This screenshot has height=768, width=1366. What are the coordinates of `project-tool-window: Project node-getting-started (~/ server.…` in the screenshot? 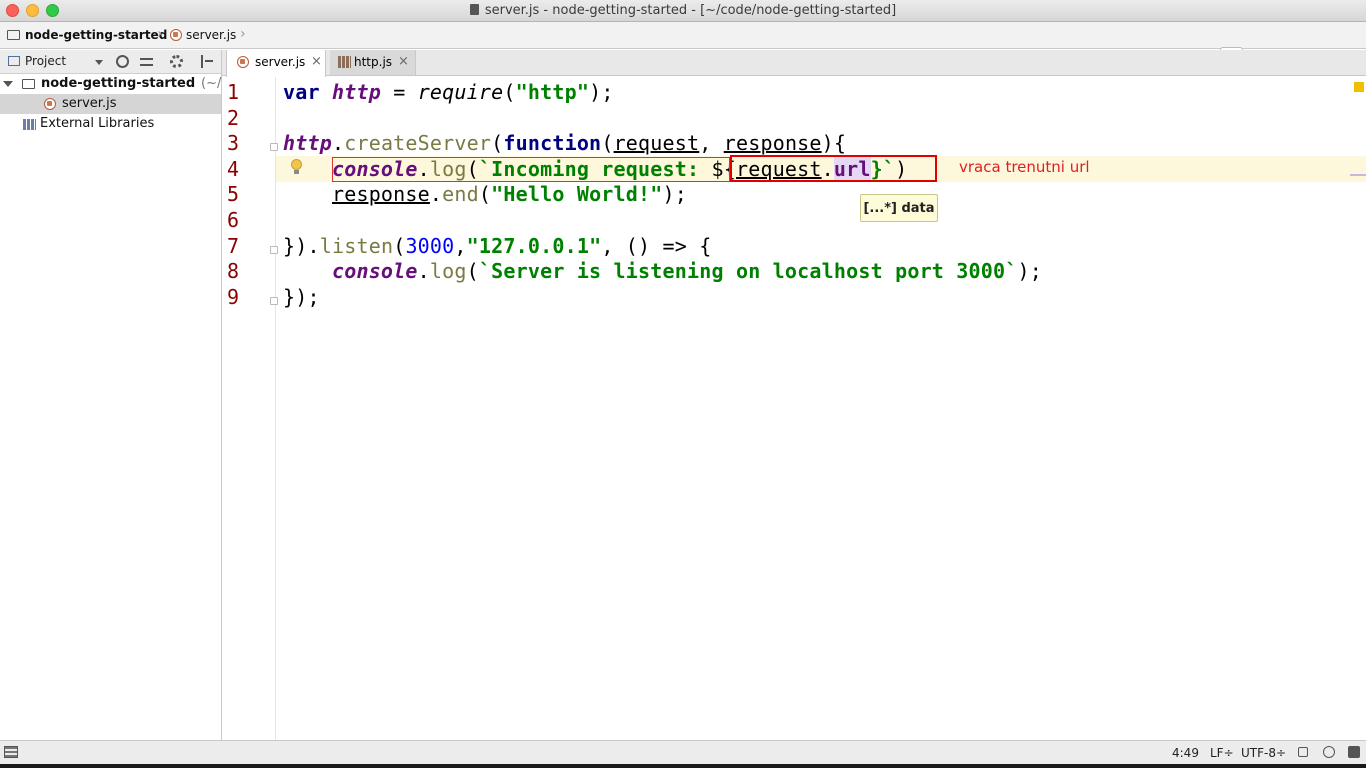 It's located at (111, 395).